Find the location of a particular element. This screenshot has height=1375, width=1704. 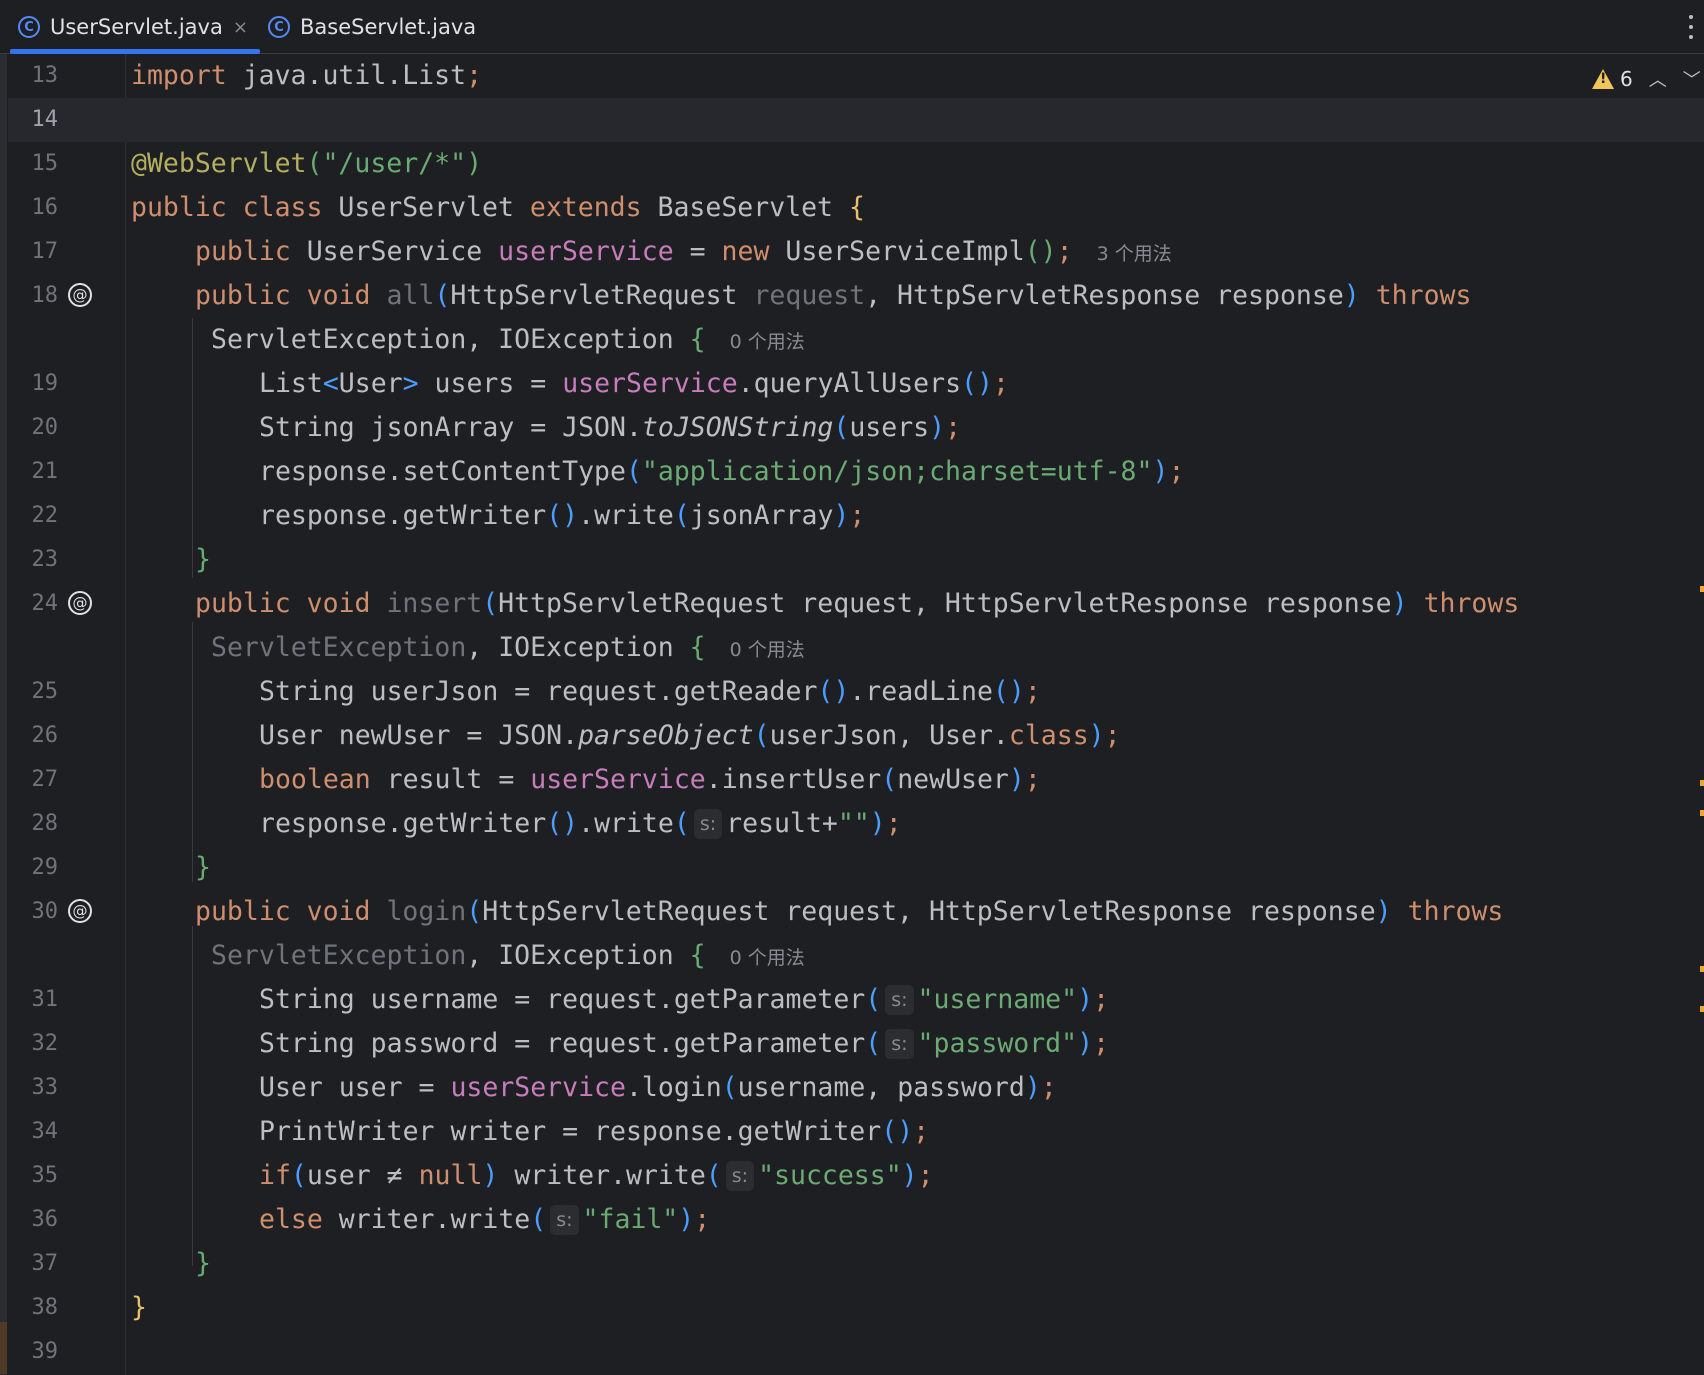

tab-baseservlet: C BaseServlet.java is located at coordinates (372, 27).